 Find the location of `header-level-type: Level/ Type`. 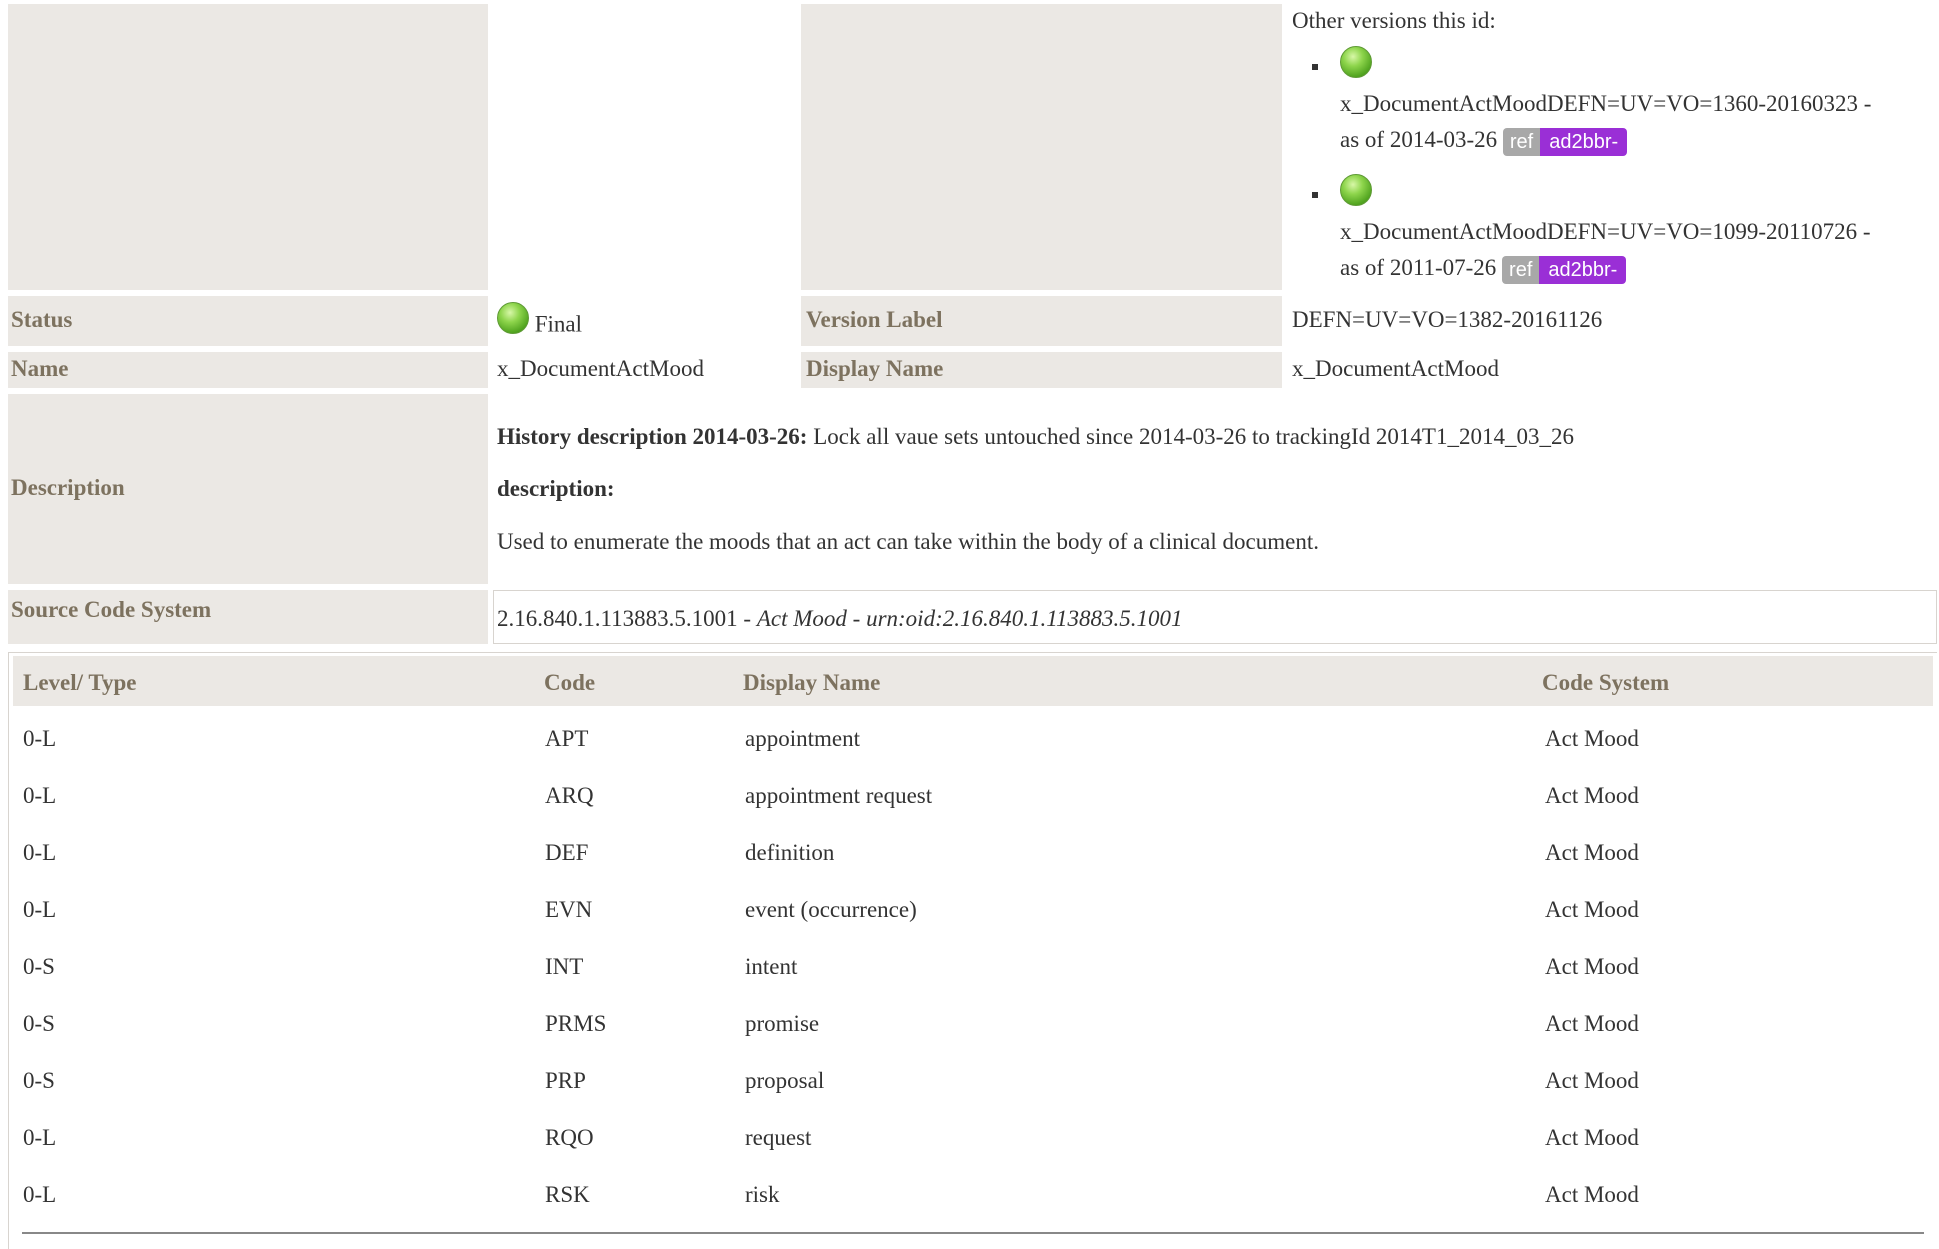

header-level-type: Level/ Type is located at coordinates (80, 683).